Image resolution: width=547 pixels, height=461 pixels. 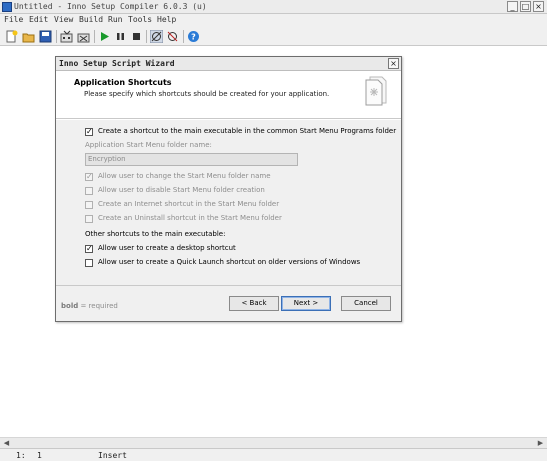 What do you see at coordinates (123, 82) in the screenshot?
I see `page-title: Application Shortcuts` at bounding box center [123, 82].